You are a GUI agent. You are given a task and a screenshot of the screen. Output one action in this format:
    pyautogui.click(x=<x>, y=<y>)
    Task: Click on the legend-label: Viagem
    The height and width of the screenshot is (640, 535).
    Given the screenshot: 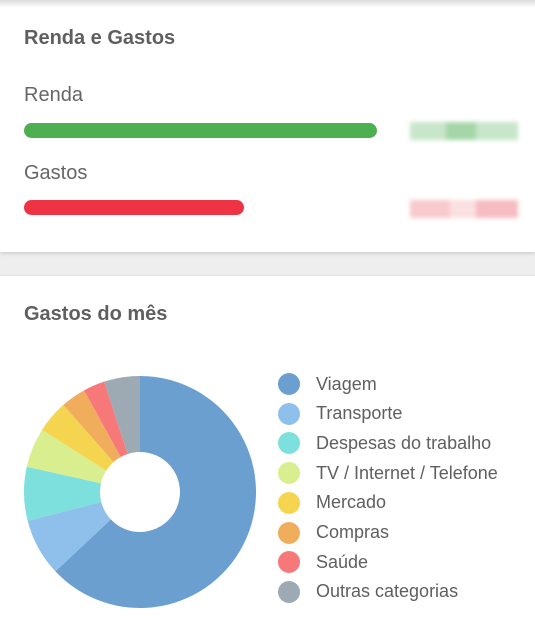 What is the action you would take?
    pyautogui.click(x=346, y=383)
    